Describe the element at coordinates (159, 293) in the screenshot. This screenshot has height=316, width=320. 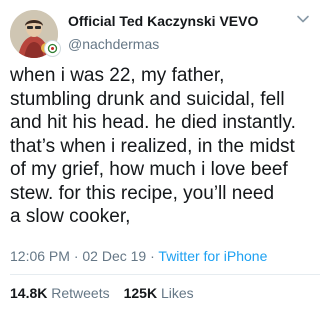
I see `likes-stat: 125K Likes` at that location.